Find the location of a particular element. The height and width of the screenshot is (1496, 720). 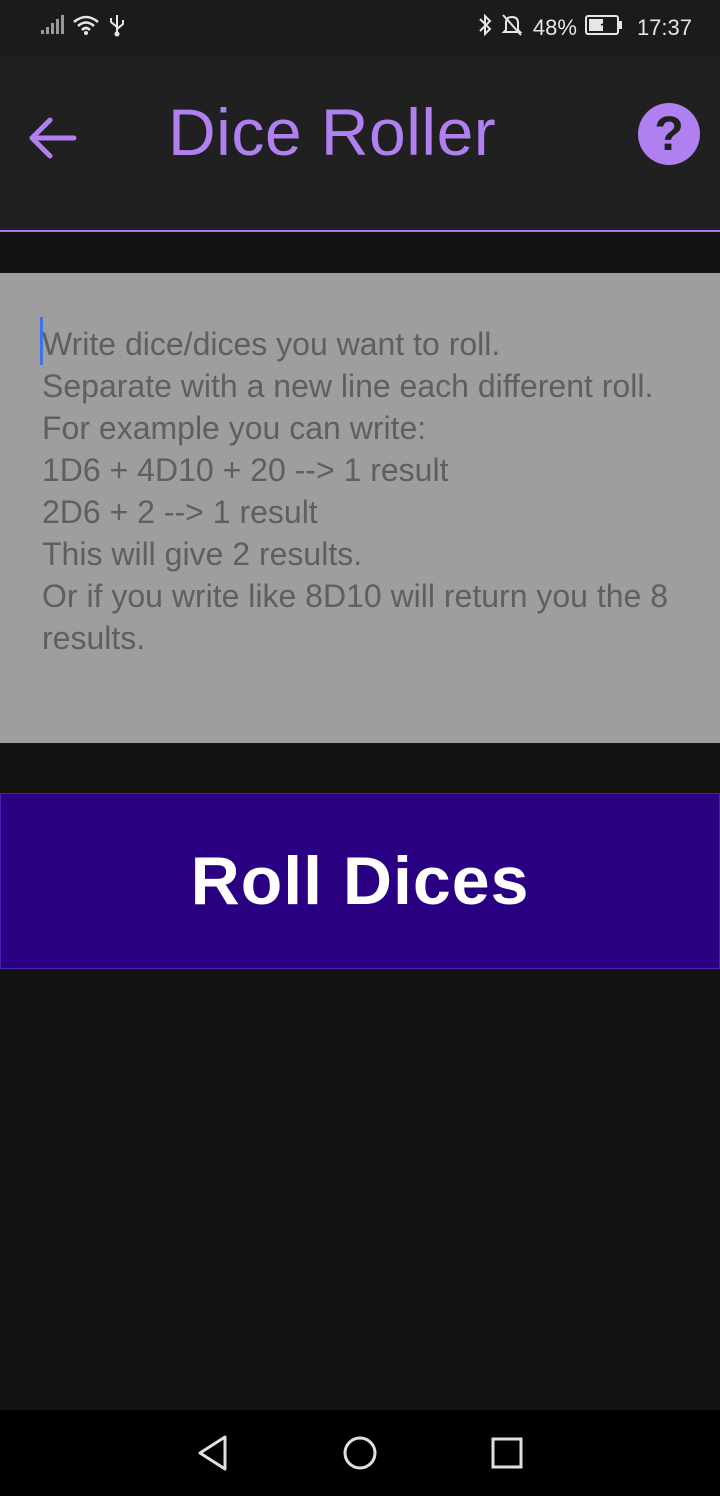

status-bar: 48% 17:37 is located at coordinates (360, 28).